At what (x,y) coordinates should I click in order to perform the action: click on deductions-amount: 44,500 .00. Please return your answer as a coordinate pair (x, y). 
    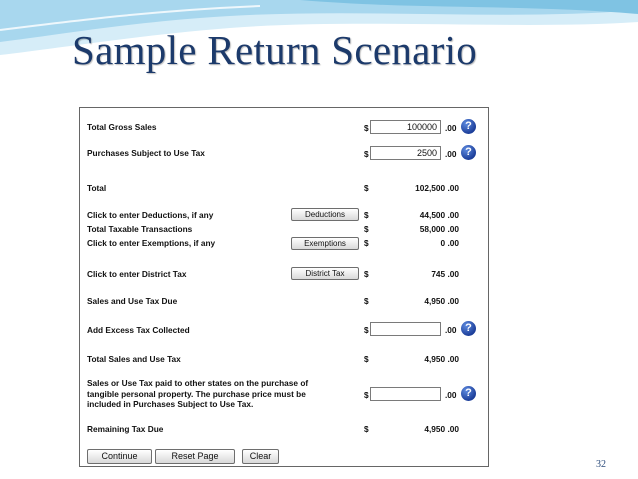
    Looking at the image, I should click on (439, 215).